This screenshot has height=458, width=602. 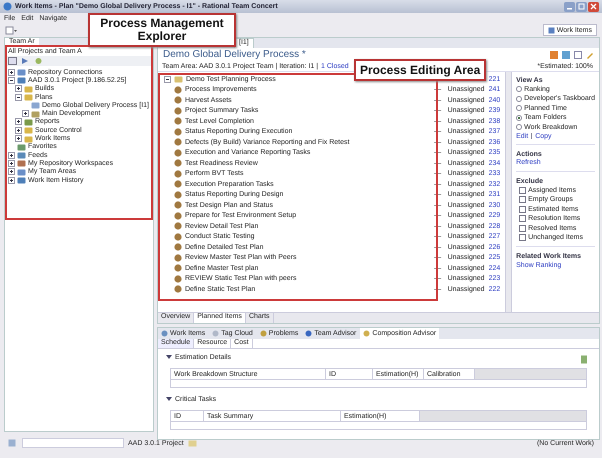 I want to click on forward-icon, so click(x=25, y=61).